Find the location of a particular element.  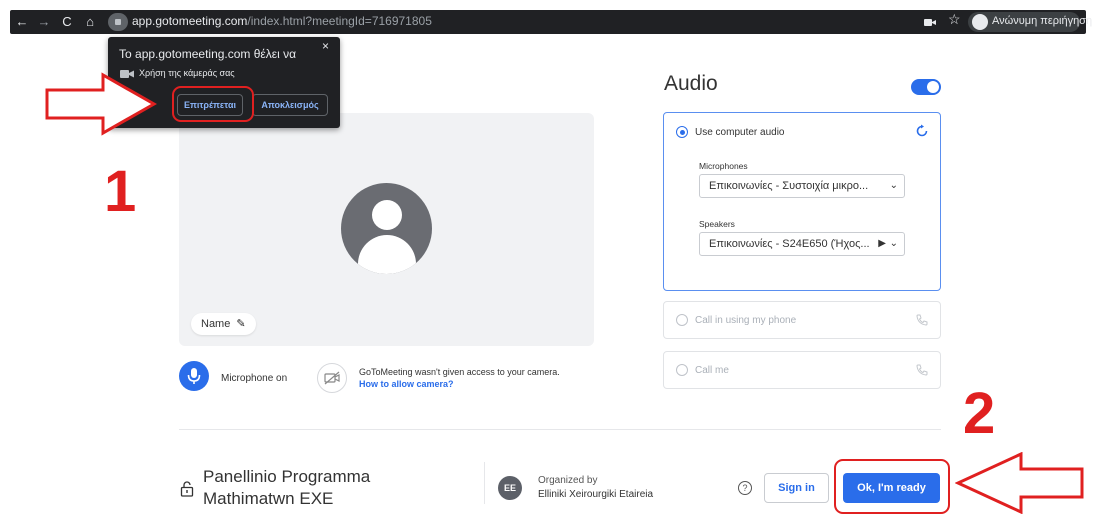

sign-in-button: Sign in is located at coordinates (796, 488).